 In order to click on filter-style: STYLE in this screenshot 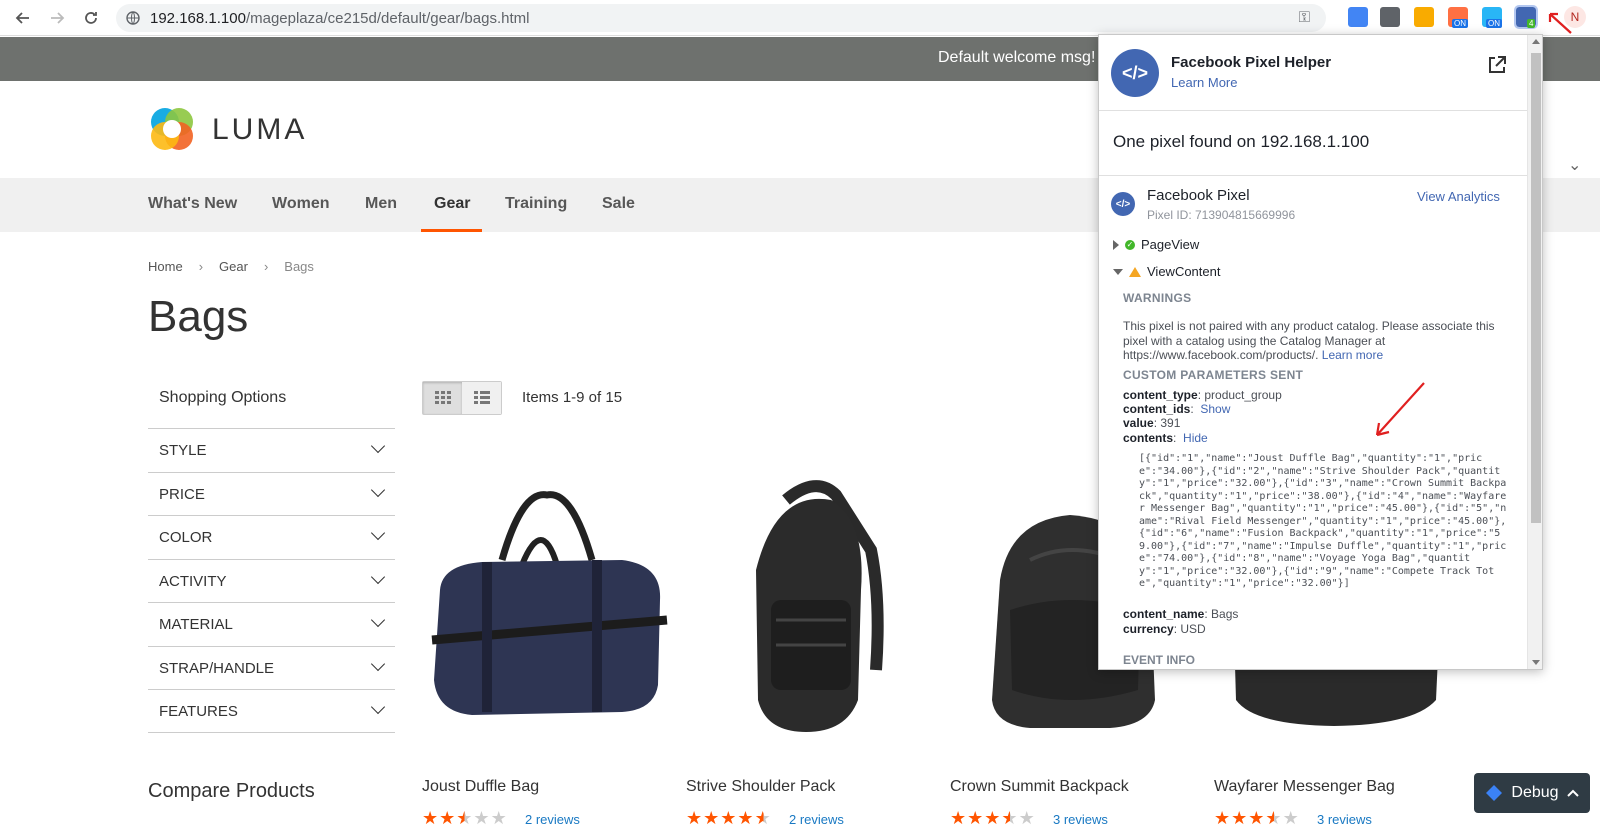, I will do `click(271, 450)`.